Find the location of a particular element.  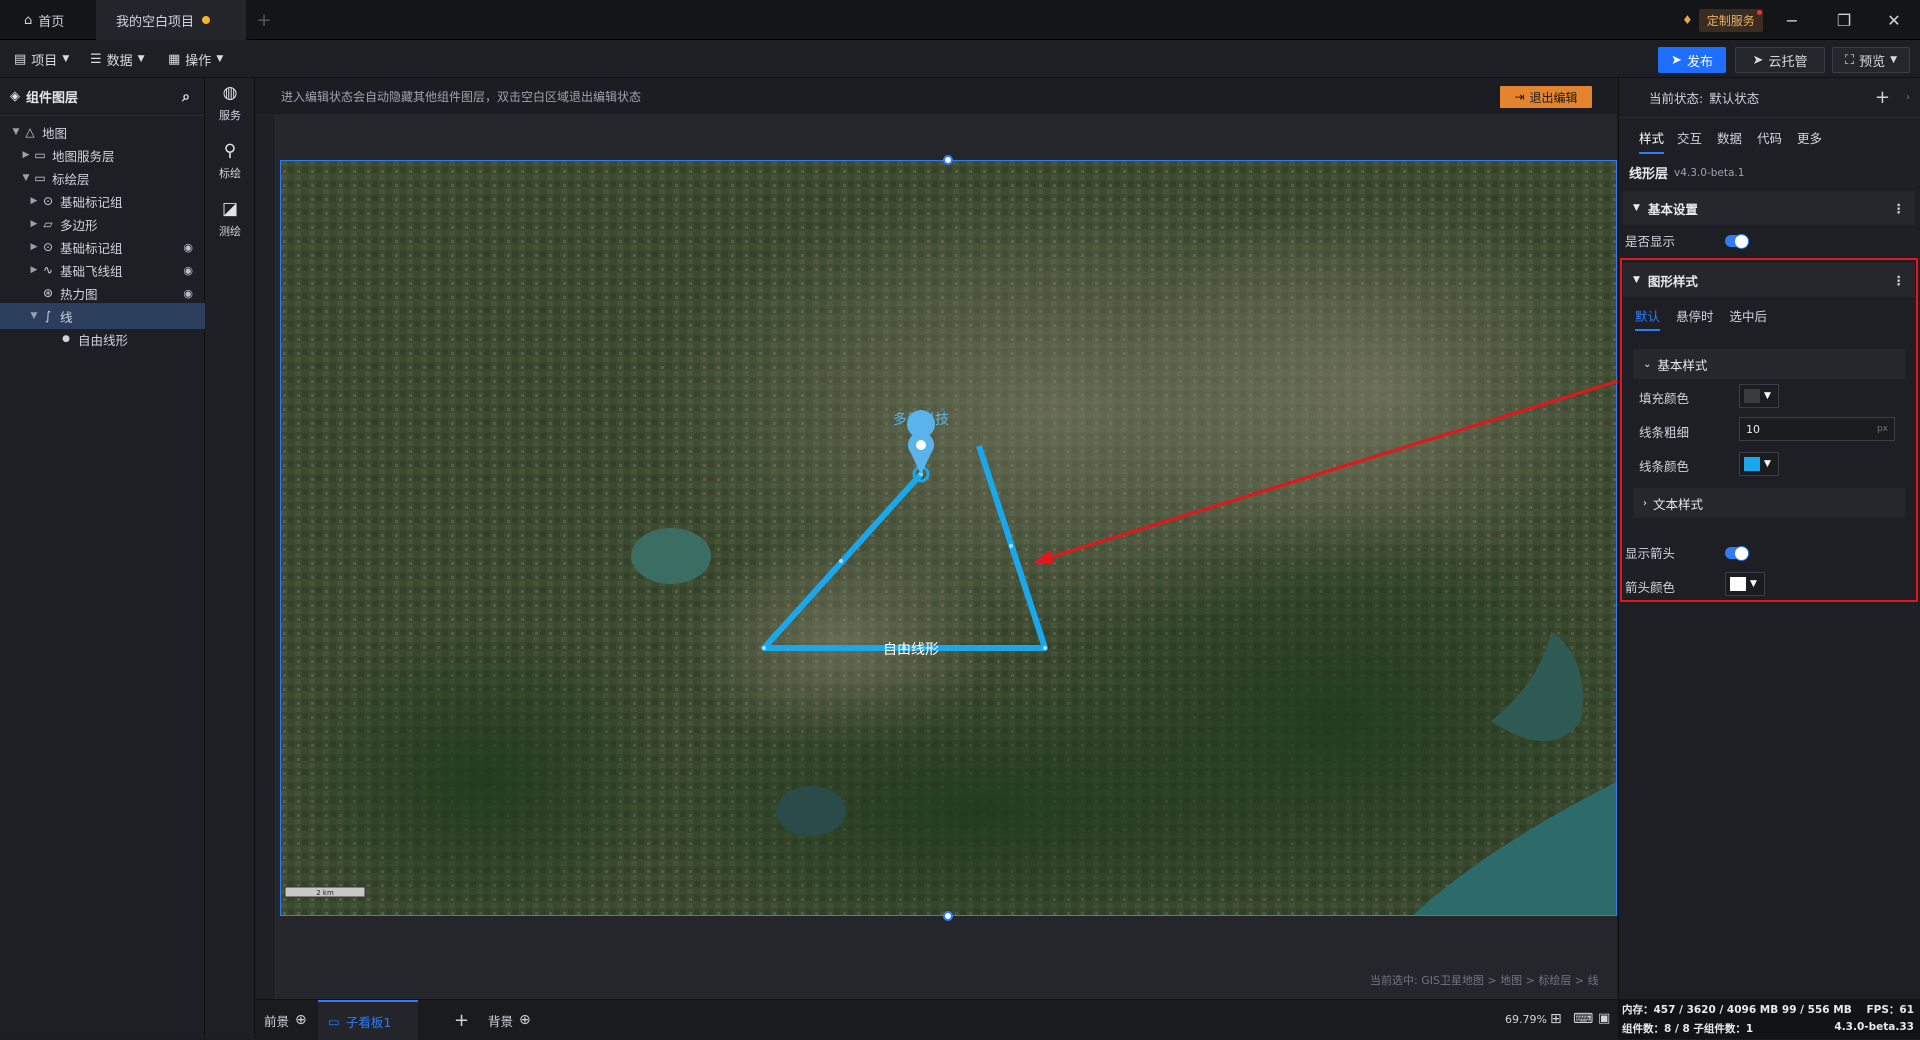

background-label: 背景 is located at coordinates (501, 1021).